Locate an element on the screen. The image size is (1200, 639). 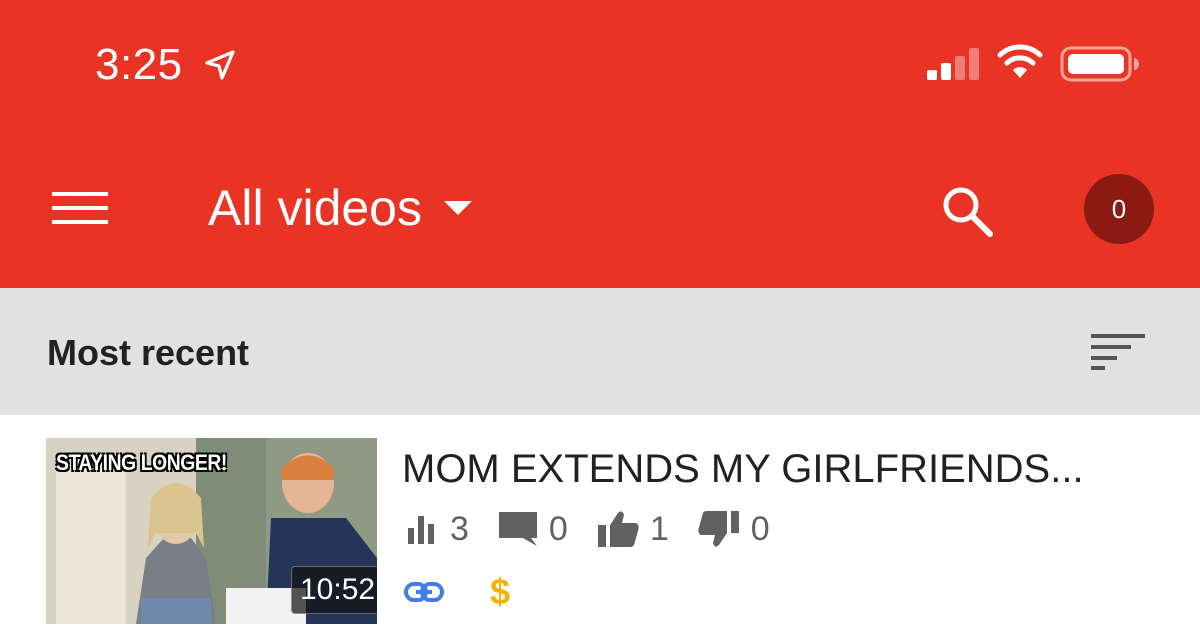
menu-icon is located at coordinates (80, 208).